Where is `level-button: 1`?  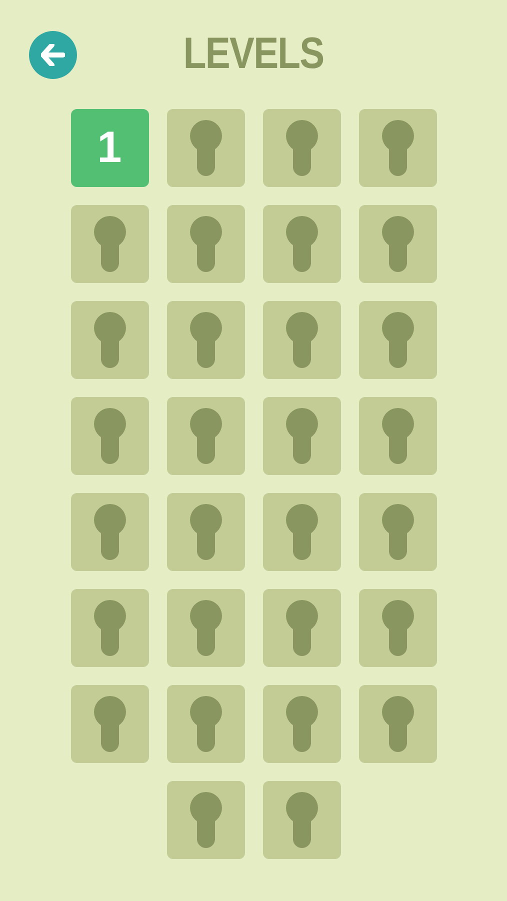 level-button: 1 is located at coordinates (109, 148).